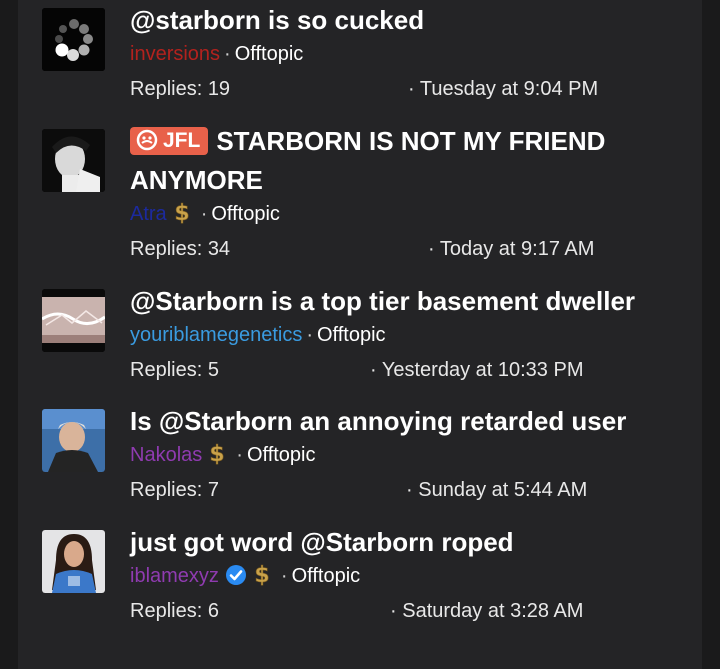 The width and height of the screenshot is (720, 669). Describe the element at coordinates (390, 301) in the screenshot. I see `thread-title: @Starborn is a top tier basement dweller` at that location.